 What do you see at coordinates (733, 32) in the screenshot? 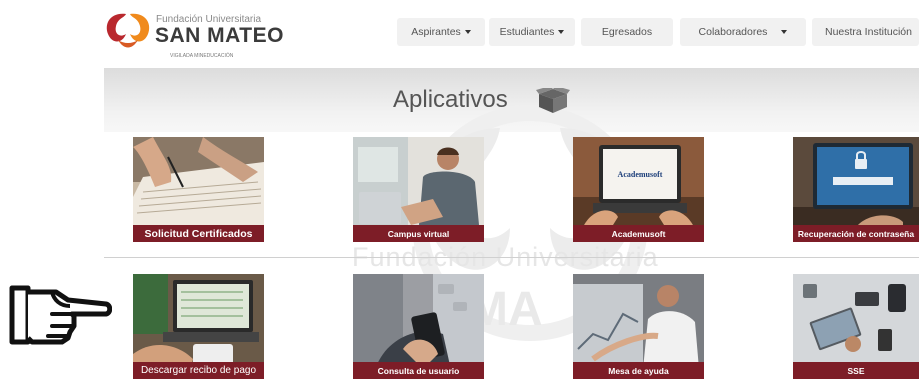
I see `nav-colaboradores-label: Colaboradores` at bounding box center [733, 32].